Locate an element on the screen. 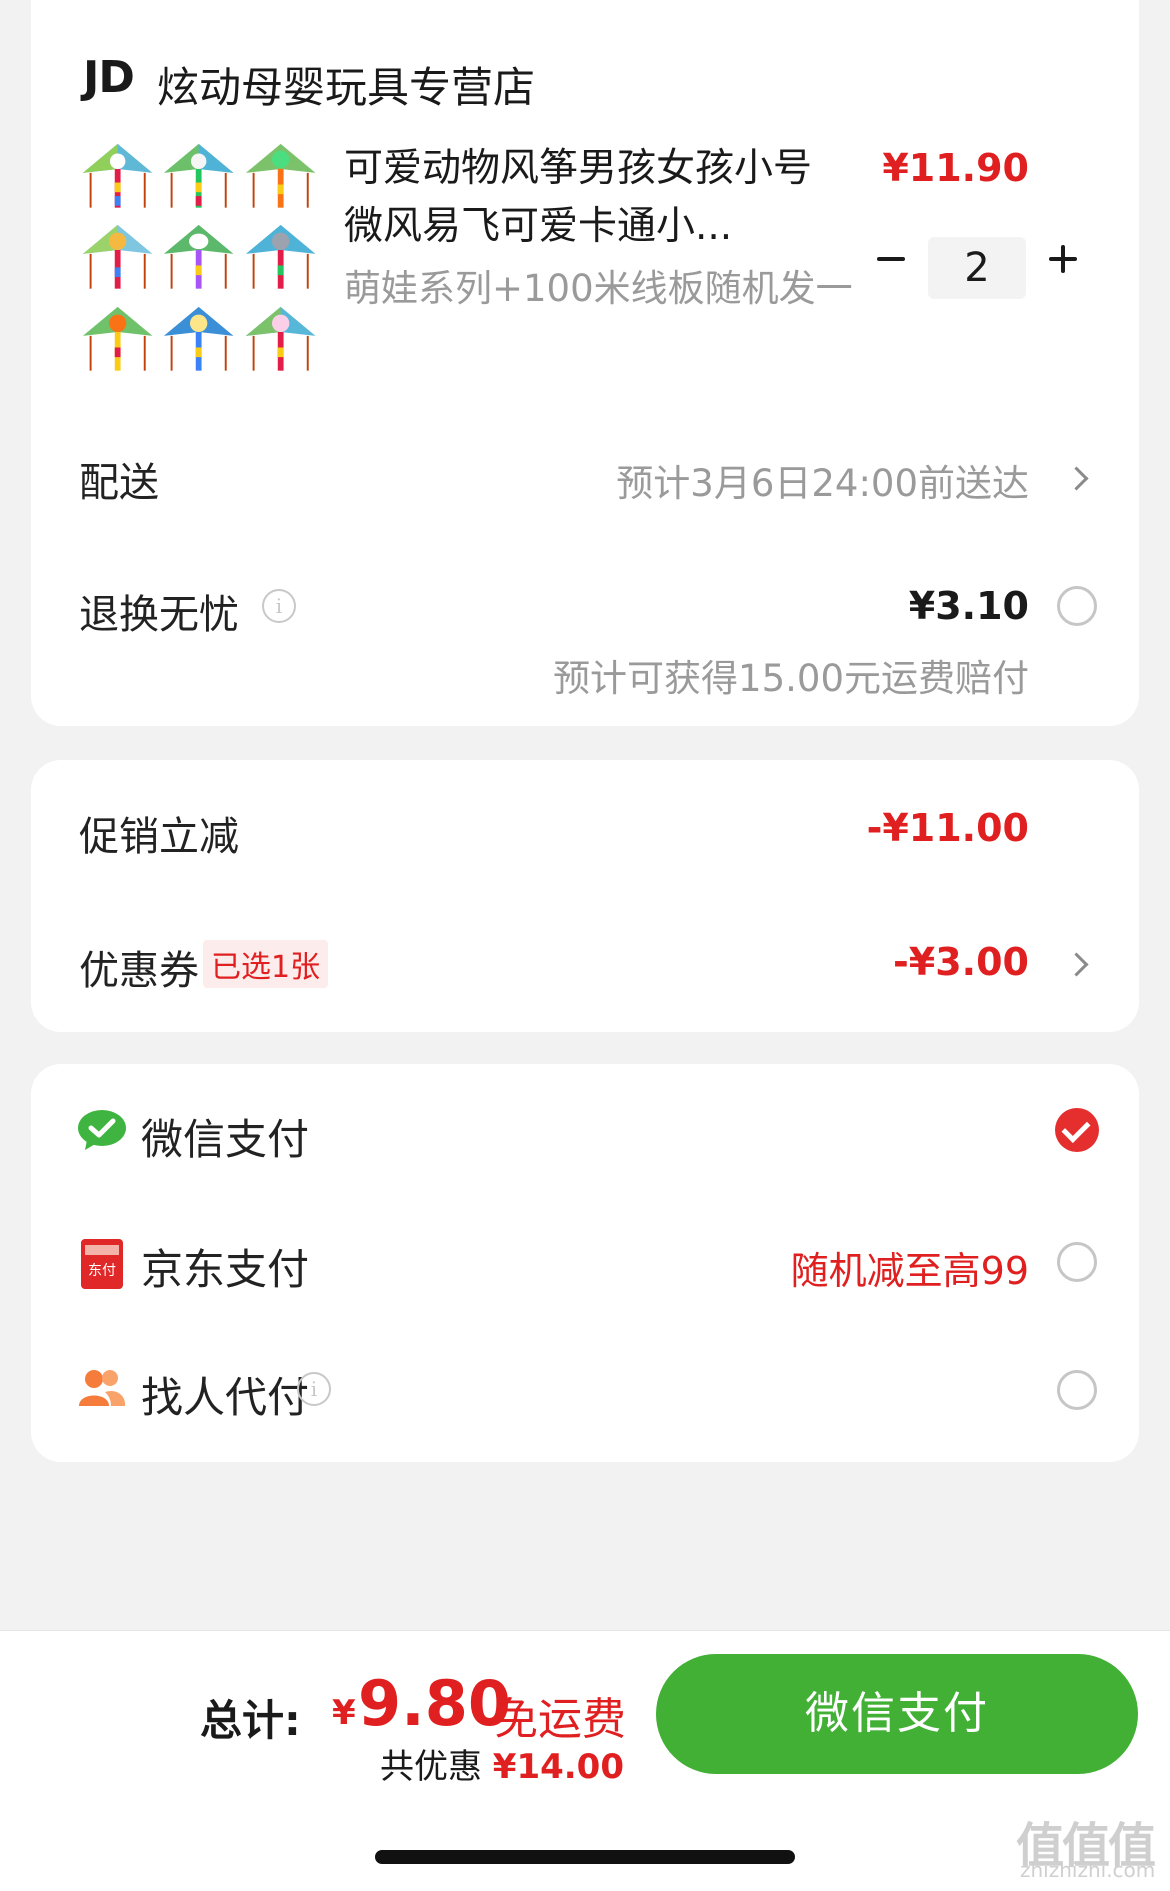 The image size is (1170, 1891). jd-pay-icon-text: 东付 is located at coordinates (102, 1271).